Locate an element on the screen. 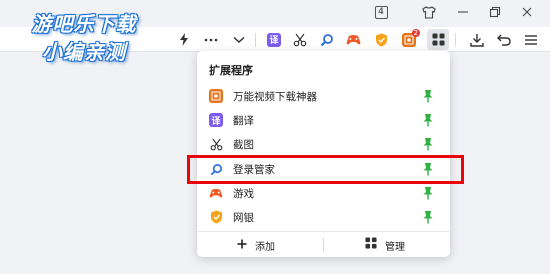 This screenshot has height=274, width=550. highlight-annotation-box is located at coordinates (325, 169).